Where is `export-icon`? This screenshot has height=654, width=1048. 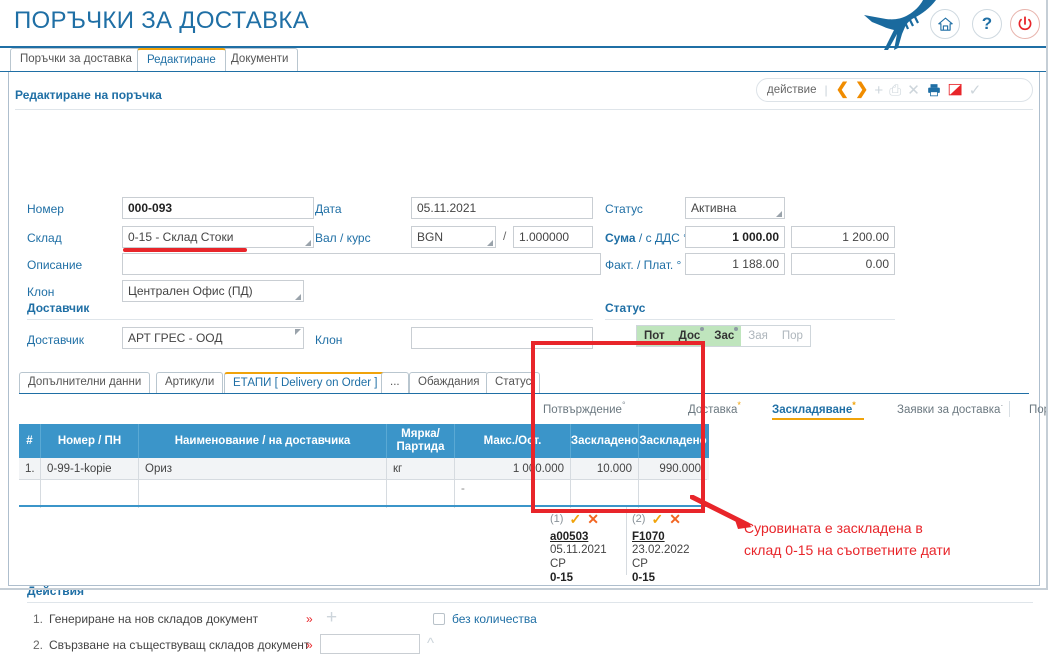 export-icon is located at coordinates (955, 90).